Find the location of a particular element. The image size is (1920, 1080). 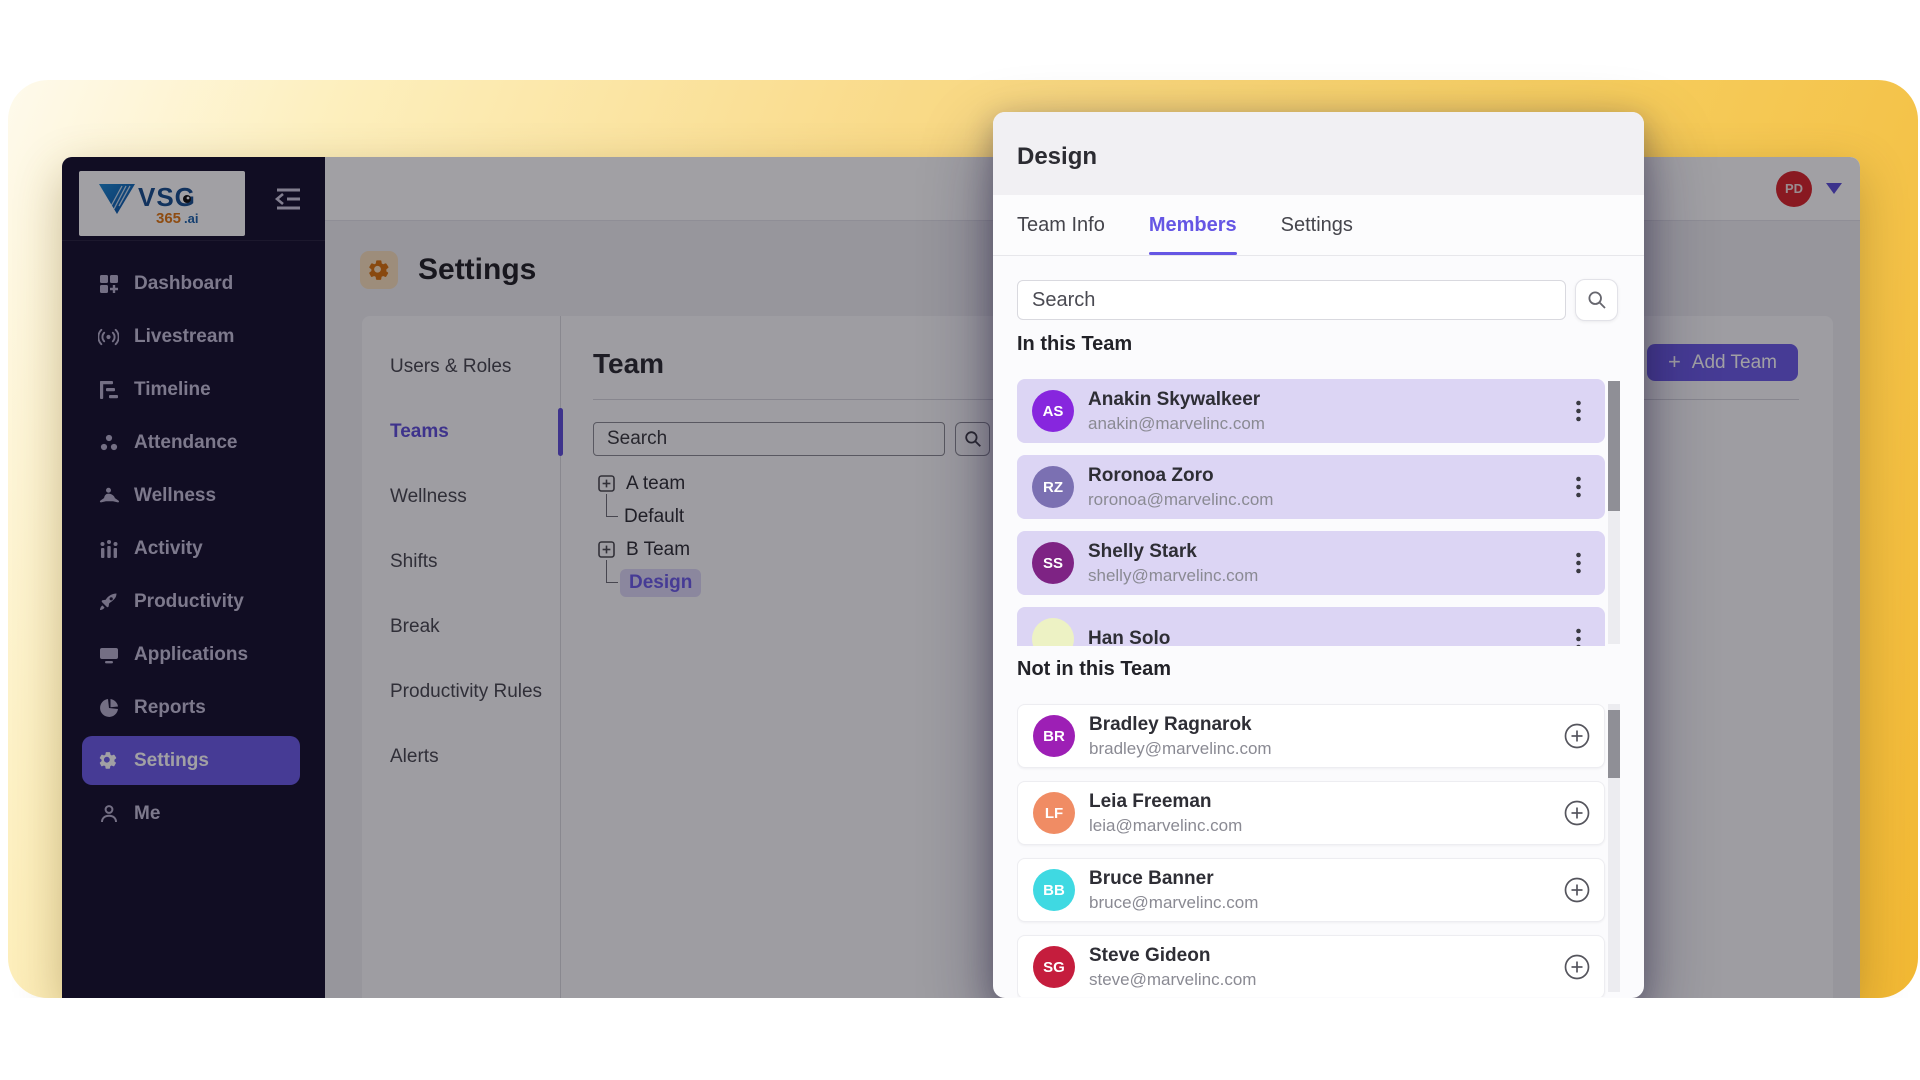

member-search-row is located at coordinates (1318, 300).